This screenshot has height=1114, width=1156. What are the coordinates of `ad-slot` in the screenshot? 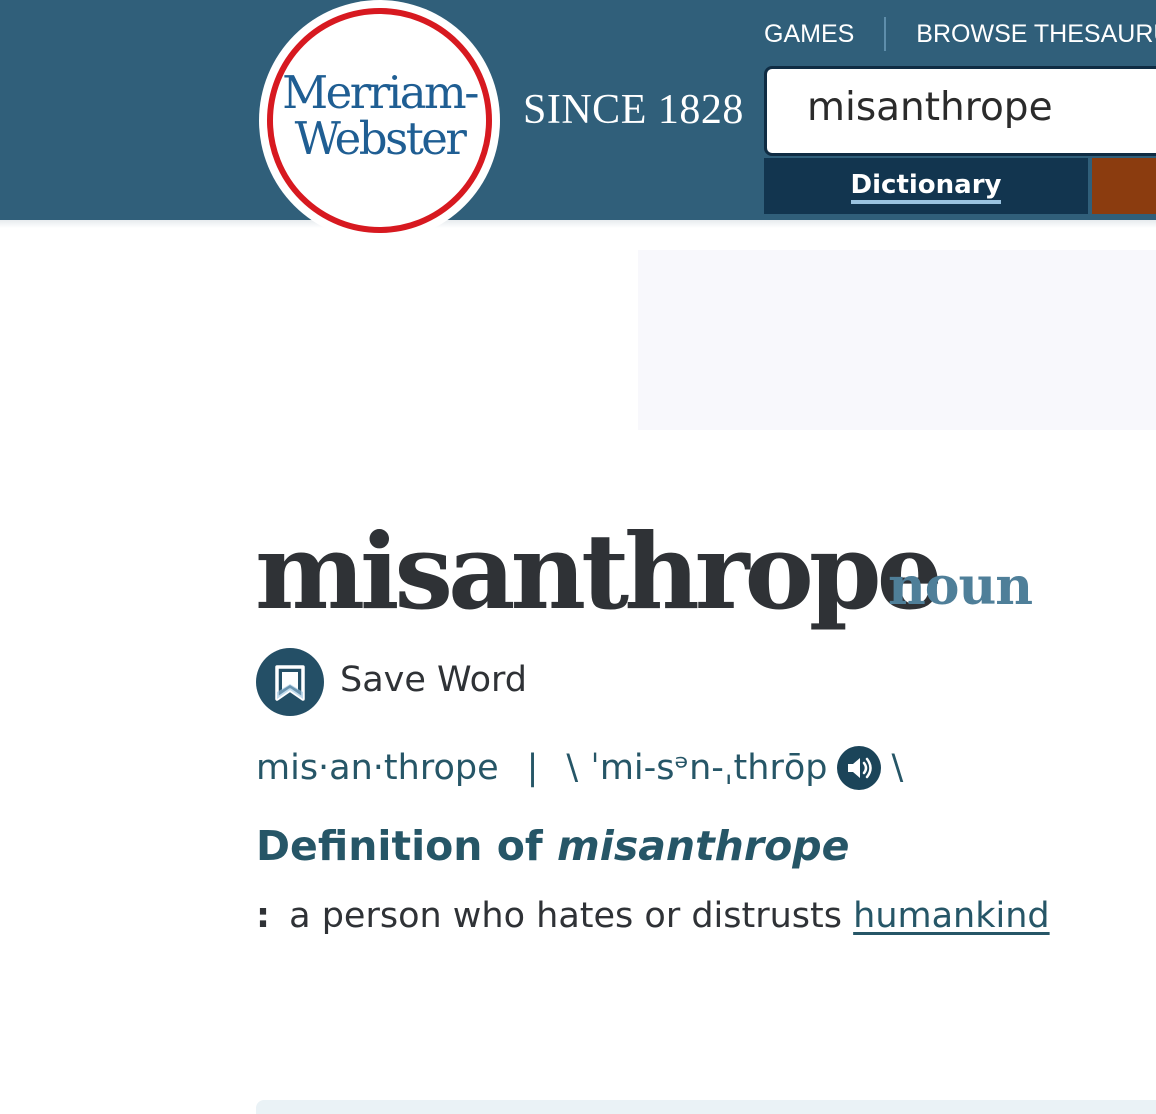 It's located at (897, 340).